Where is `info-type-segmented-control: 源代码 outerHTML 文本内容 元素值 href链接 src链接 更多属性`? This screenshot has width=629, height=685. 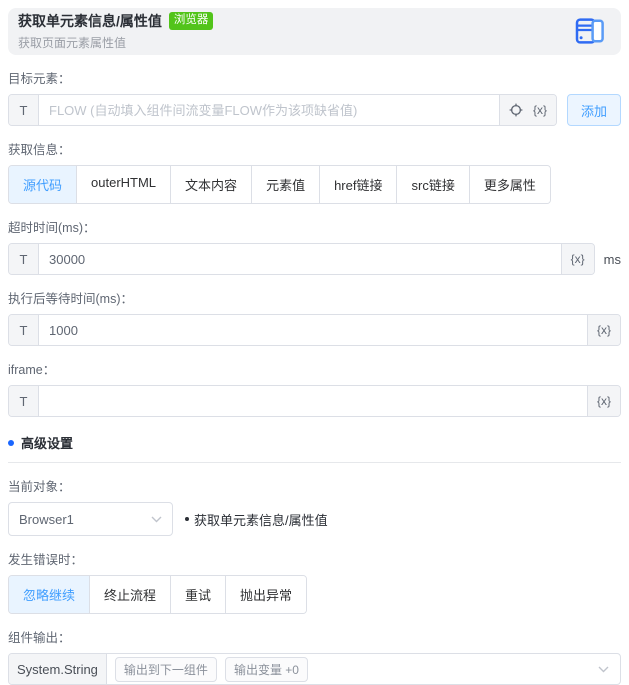 info-type-segmented-control: 源代码 outerHTML 文本内容 元素值 href链接 src链接 更多属性 is located at coordinates (279, 184).